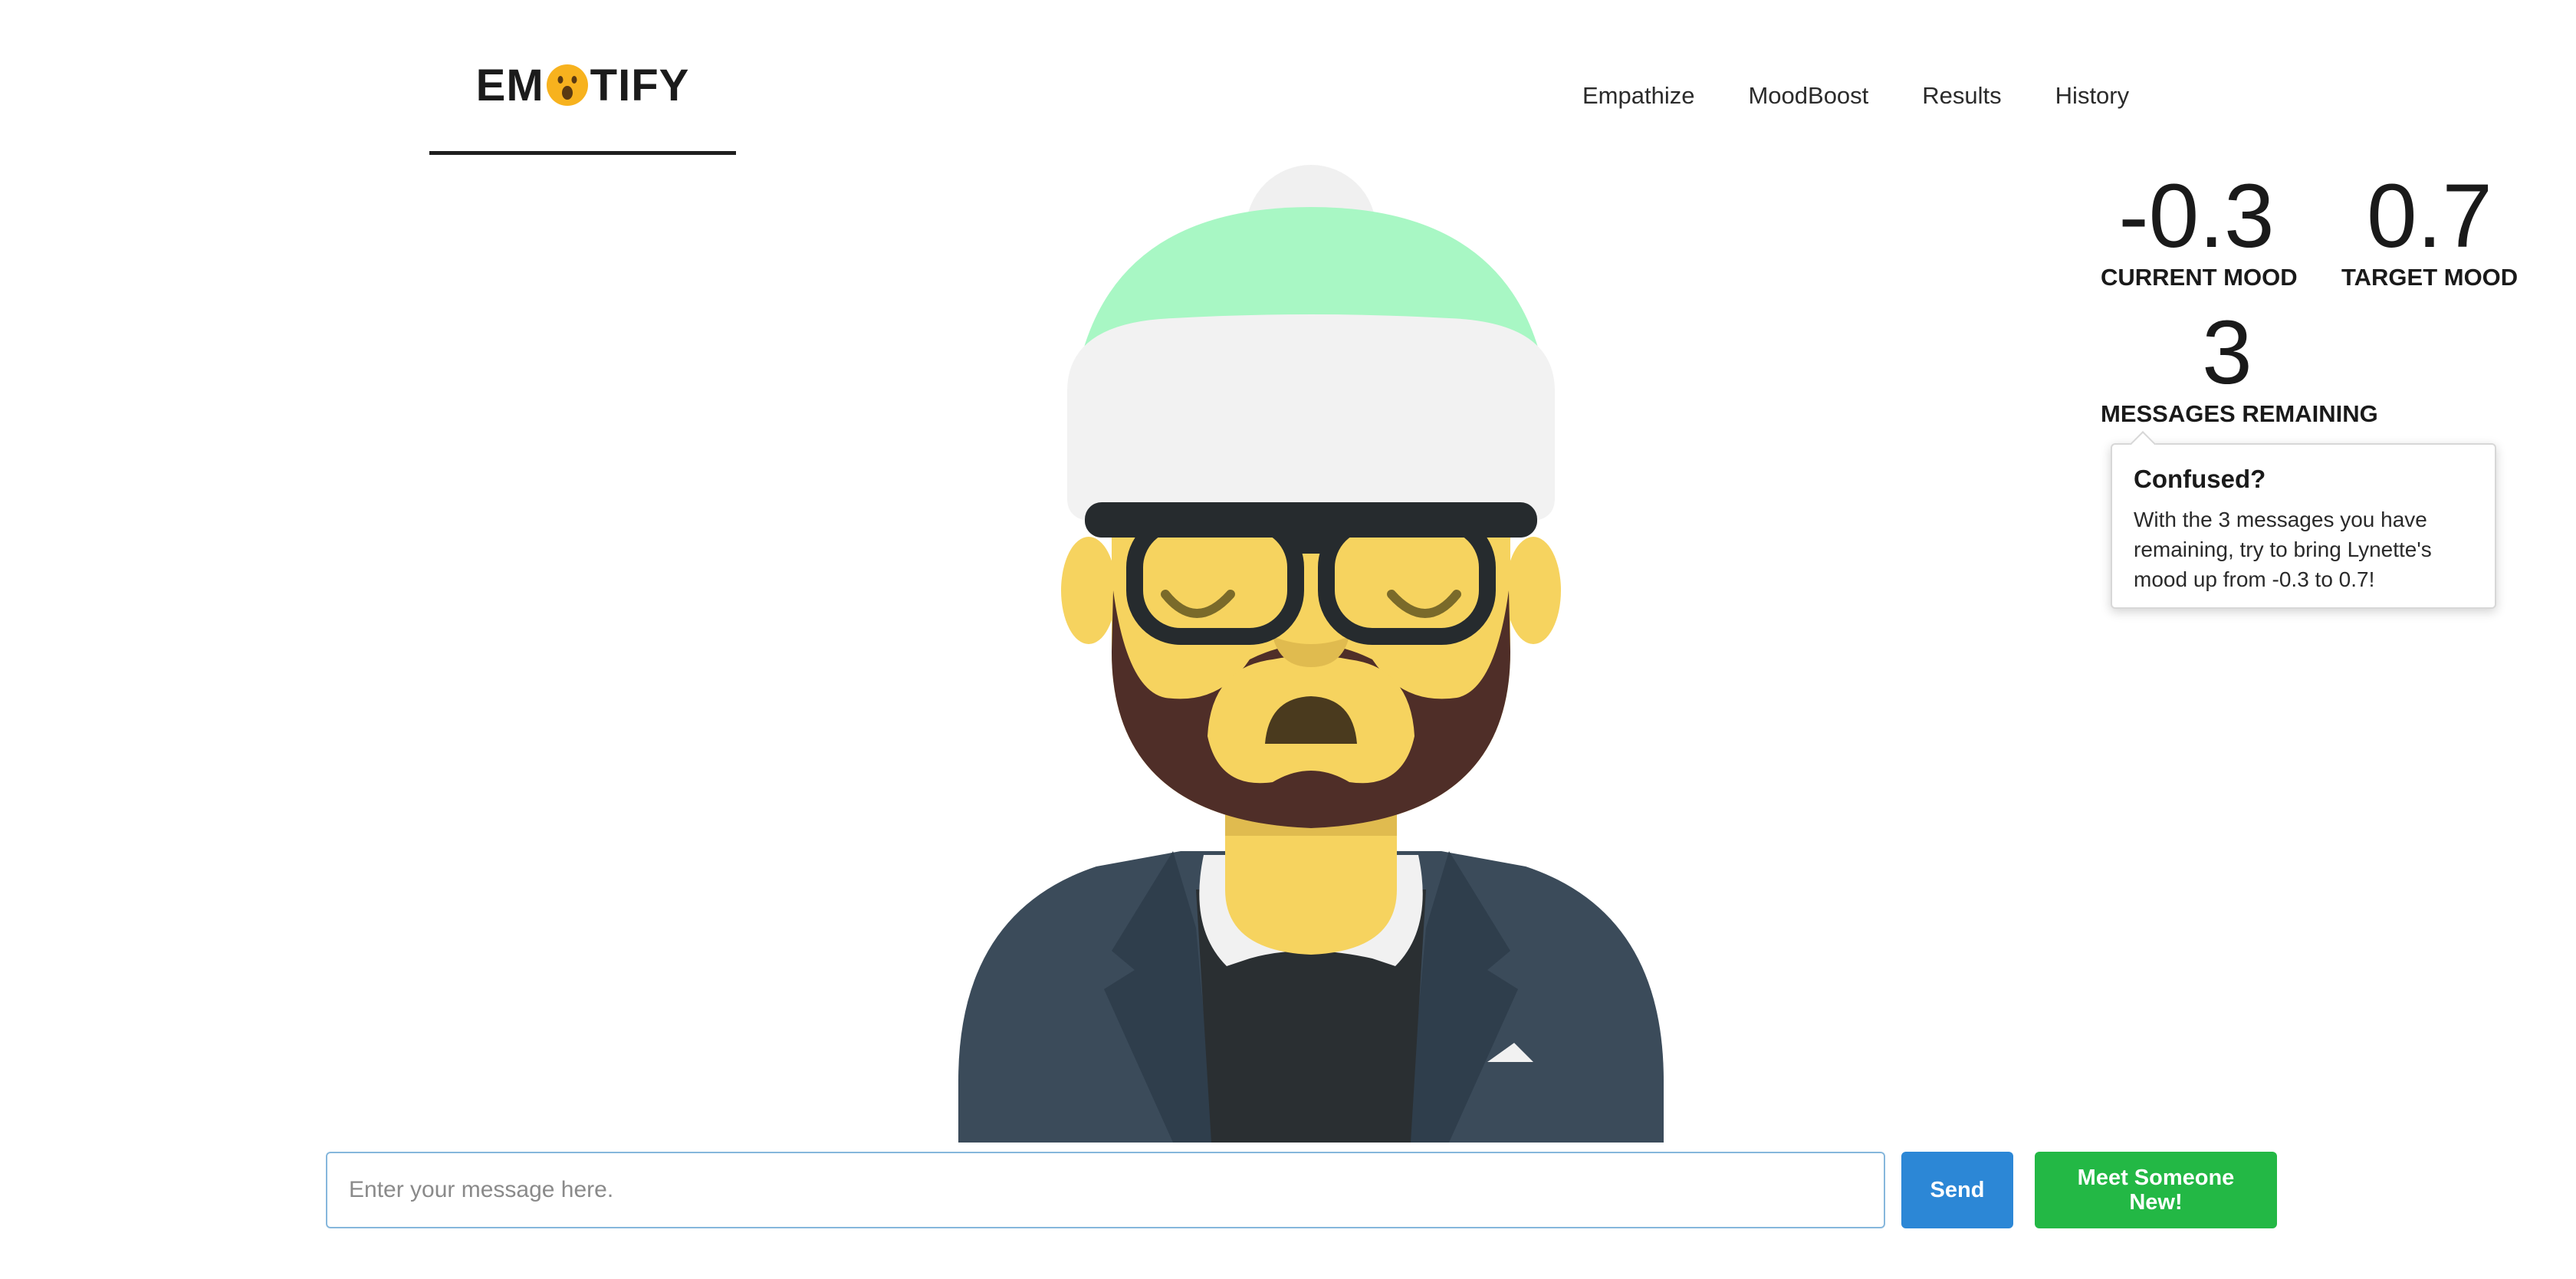 This screenshot has width=2576, height=1279. What do you see at coordinates (2430, 277) in the screenshot?
I see `target-mood-label: TARGET MOOD` at bounding box center [2430, 277].